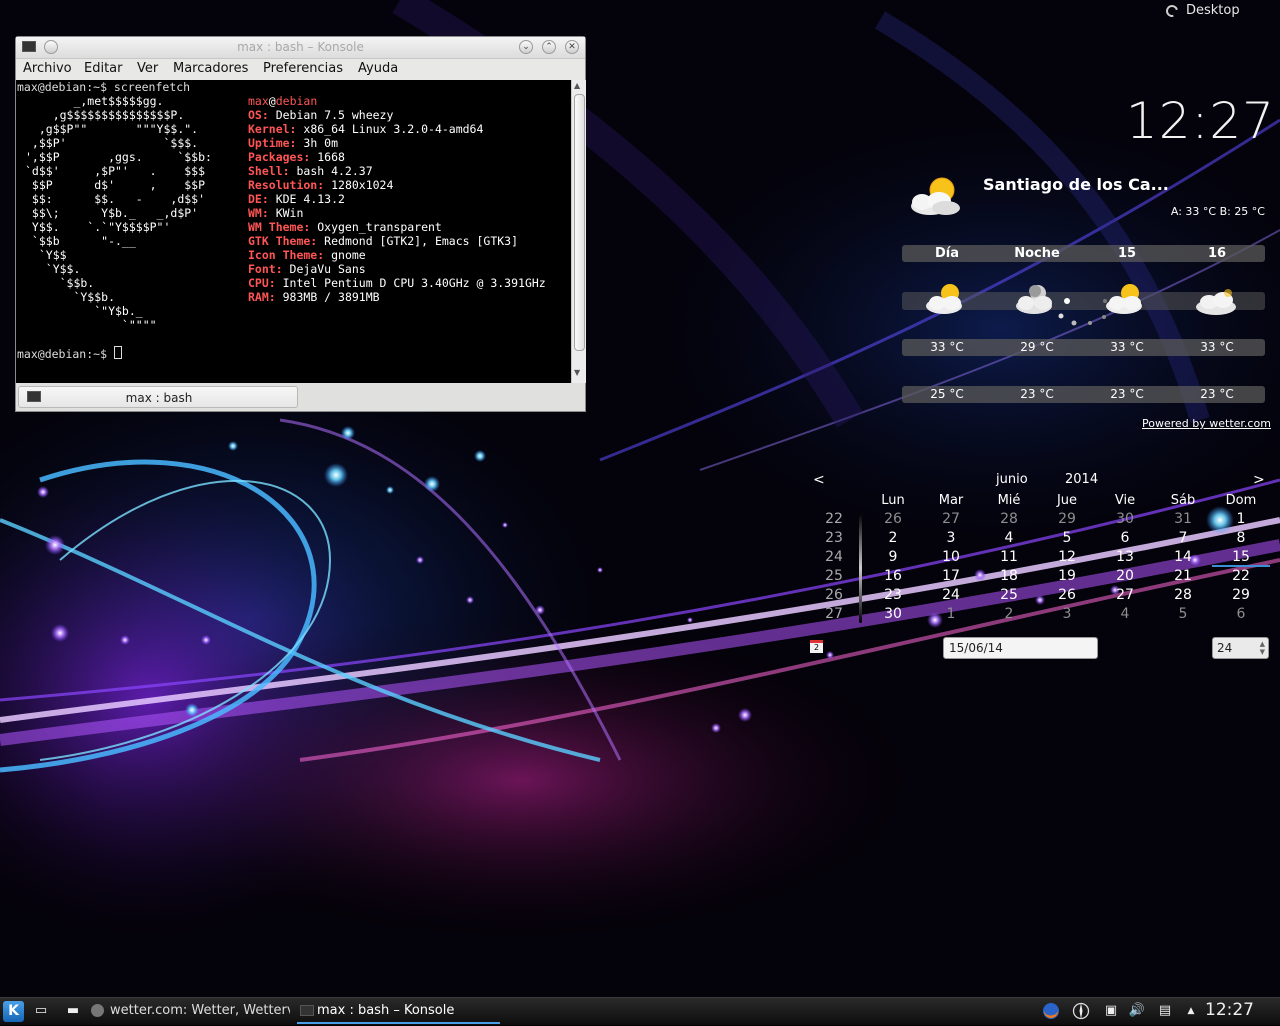 The image size is (1280, 1026). Describe the element at coordinates (951, 576) in the screenshot. I see `calendar-day: 17` at that location.